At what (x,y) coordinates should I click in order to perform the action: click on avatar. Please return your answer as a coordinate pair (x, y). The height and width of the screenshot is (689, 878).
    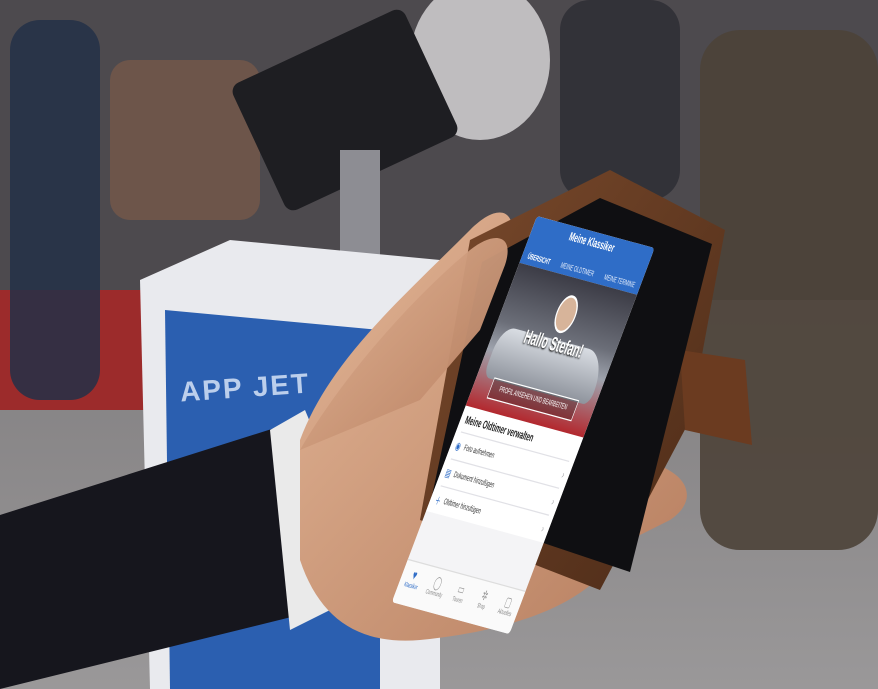
    Looking at the image, I should click on (566, 314).